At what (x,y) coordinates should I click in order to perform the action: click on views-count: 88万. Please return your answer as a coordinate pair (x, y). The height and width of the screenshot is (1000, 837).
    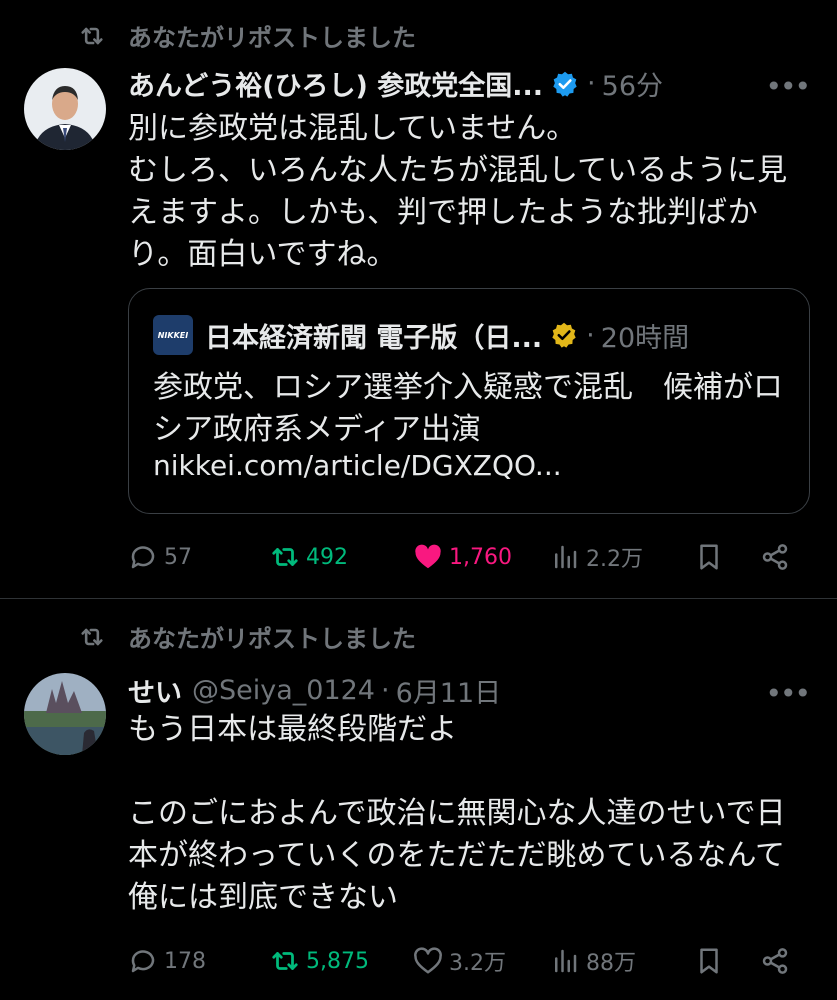
    Looking at the image, I should click on (611, 963).